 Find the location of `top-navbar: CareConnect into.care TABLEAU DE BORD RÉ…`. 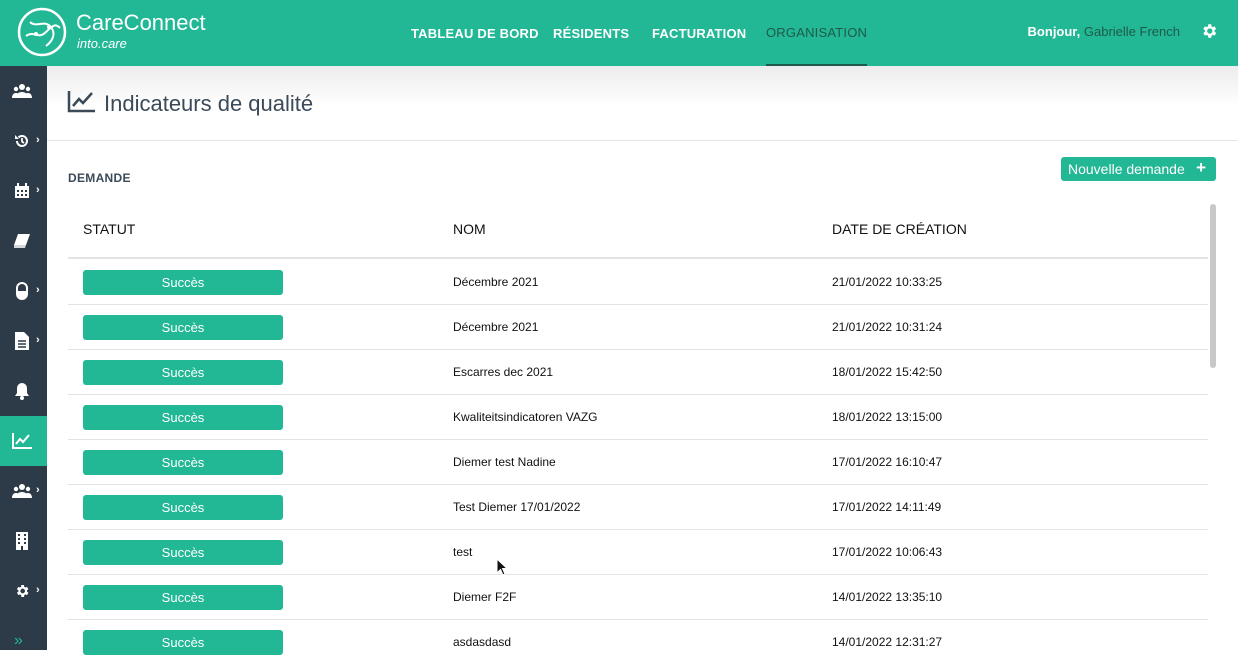

top-navbar: CareConnect into.care TABLEAU DE BORD RÉ… is located at coordinates (619, 33).